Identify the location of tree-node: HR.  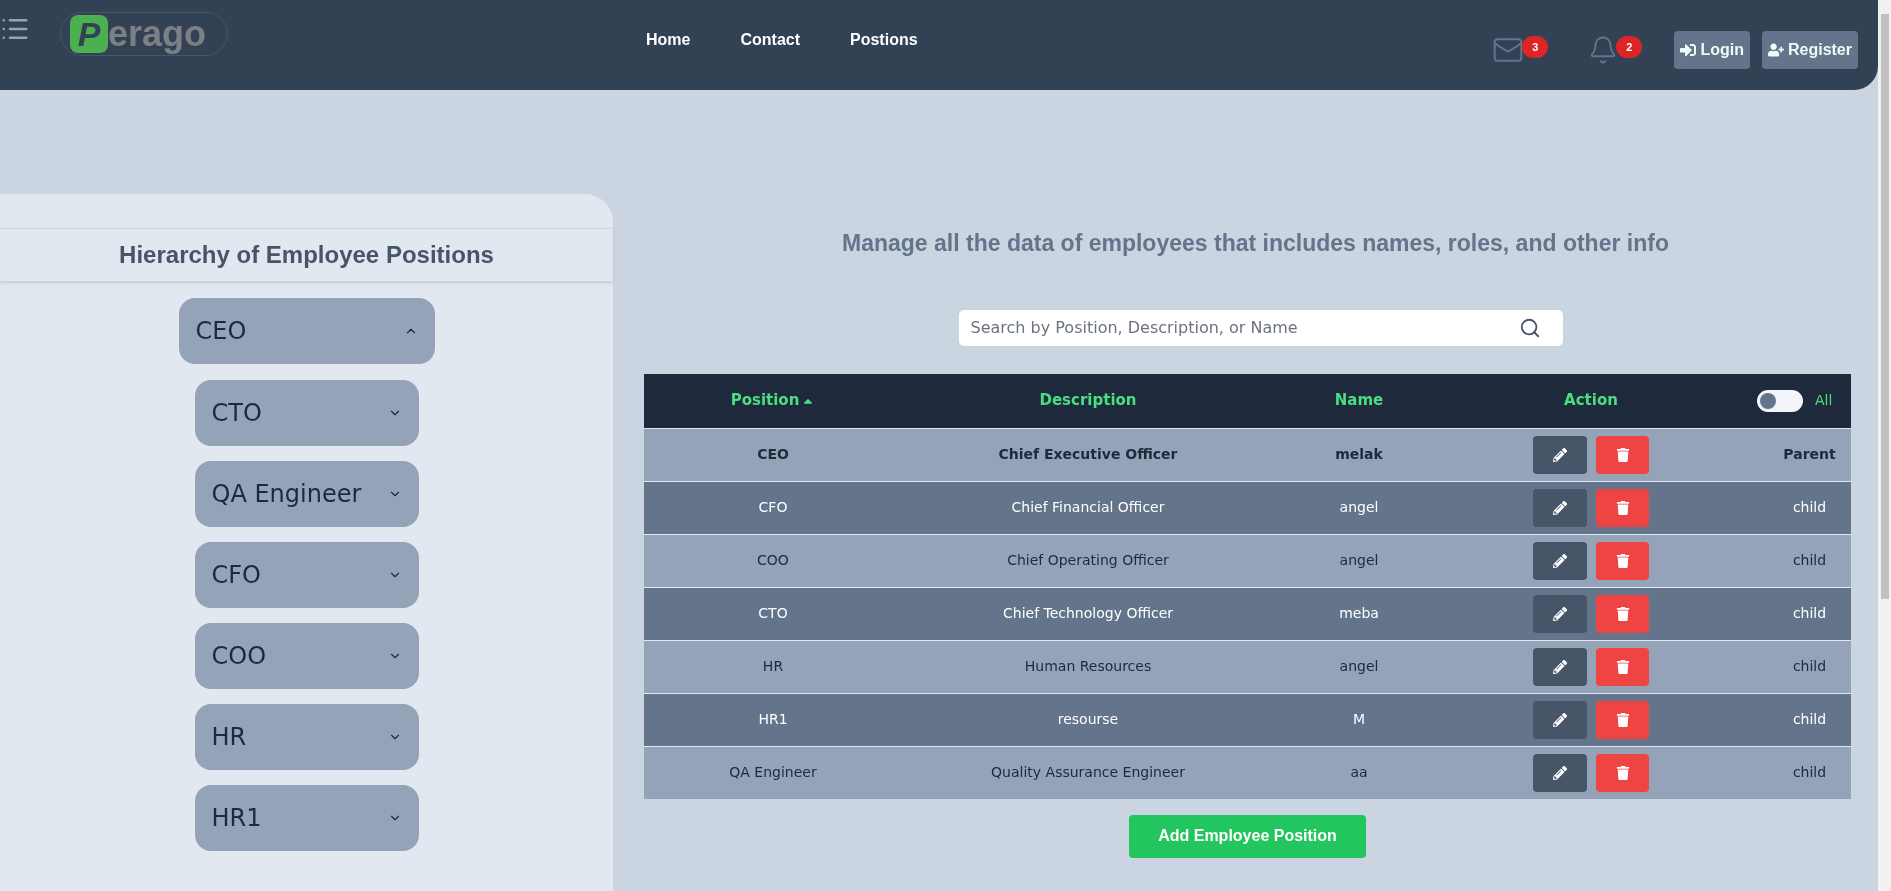
(306, 737).